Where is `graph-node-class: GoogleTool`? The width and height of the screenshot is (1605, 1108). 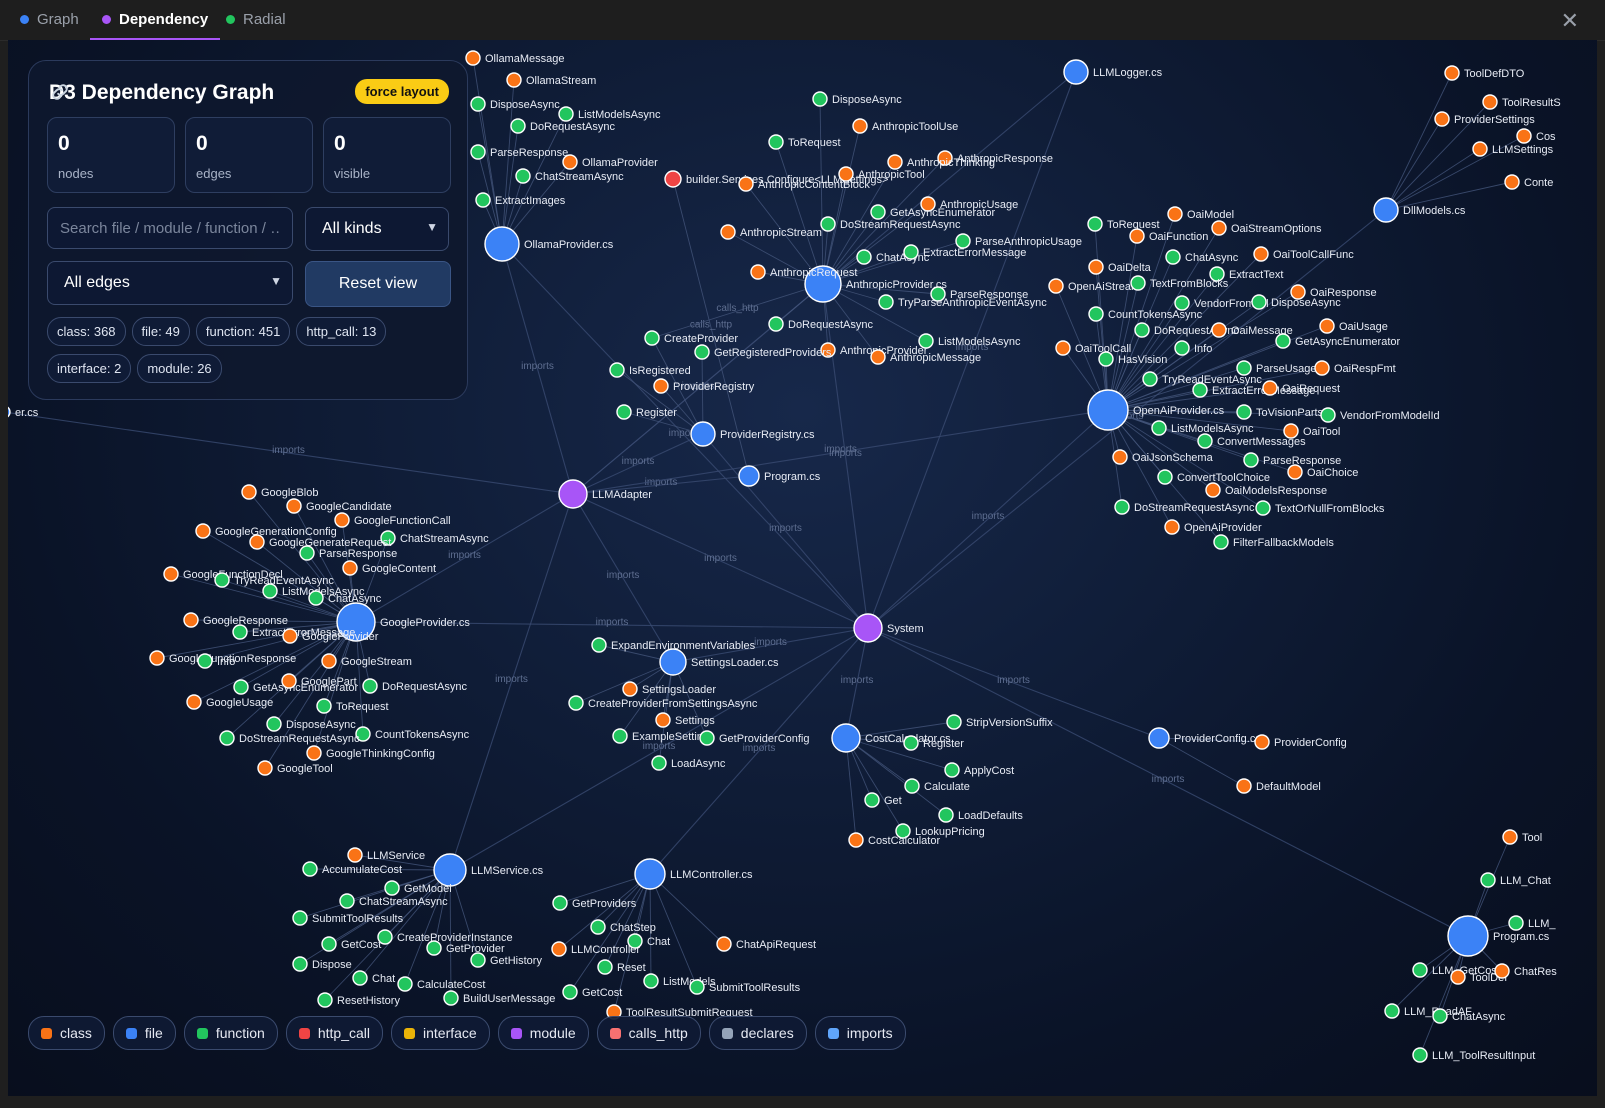
graph-node-class: GoogleTool is located at coordinates (295, 768).